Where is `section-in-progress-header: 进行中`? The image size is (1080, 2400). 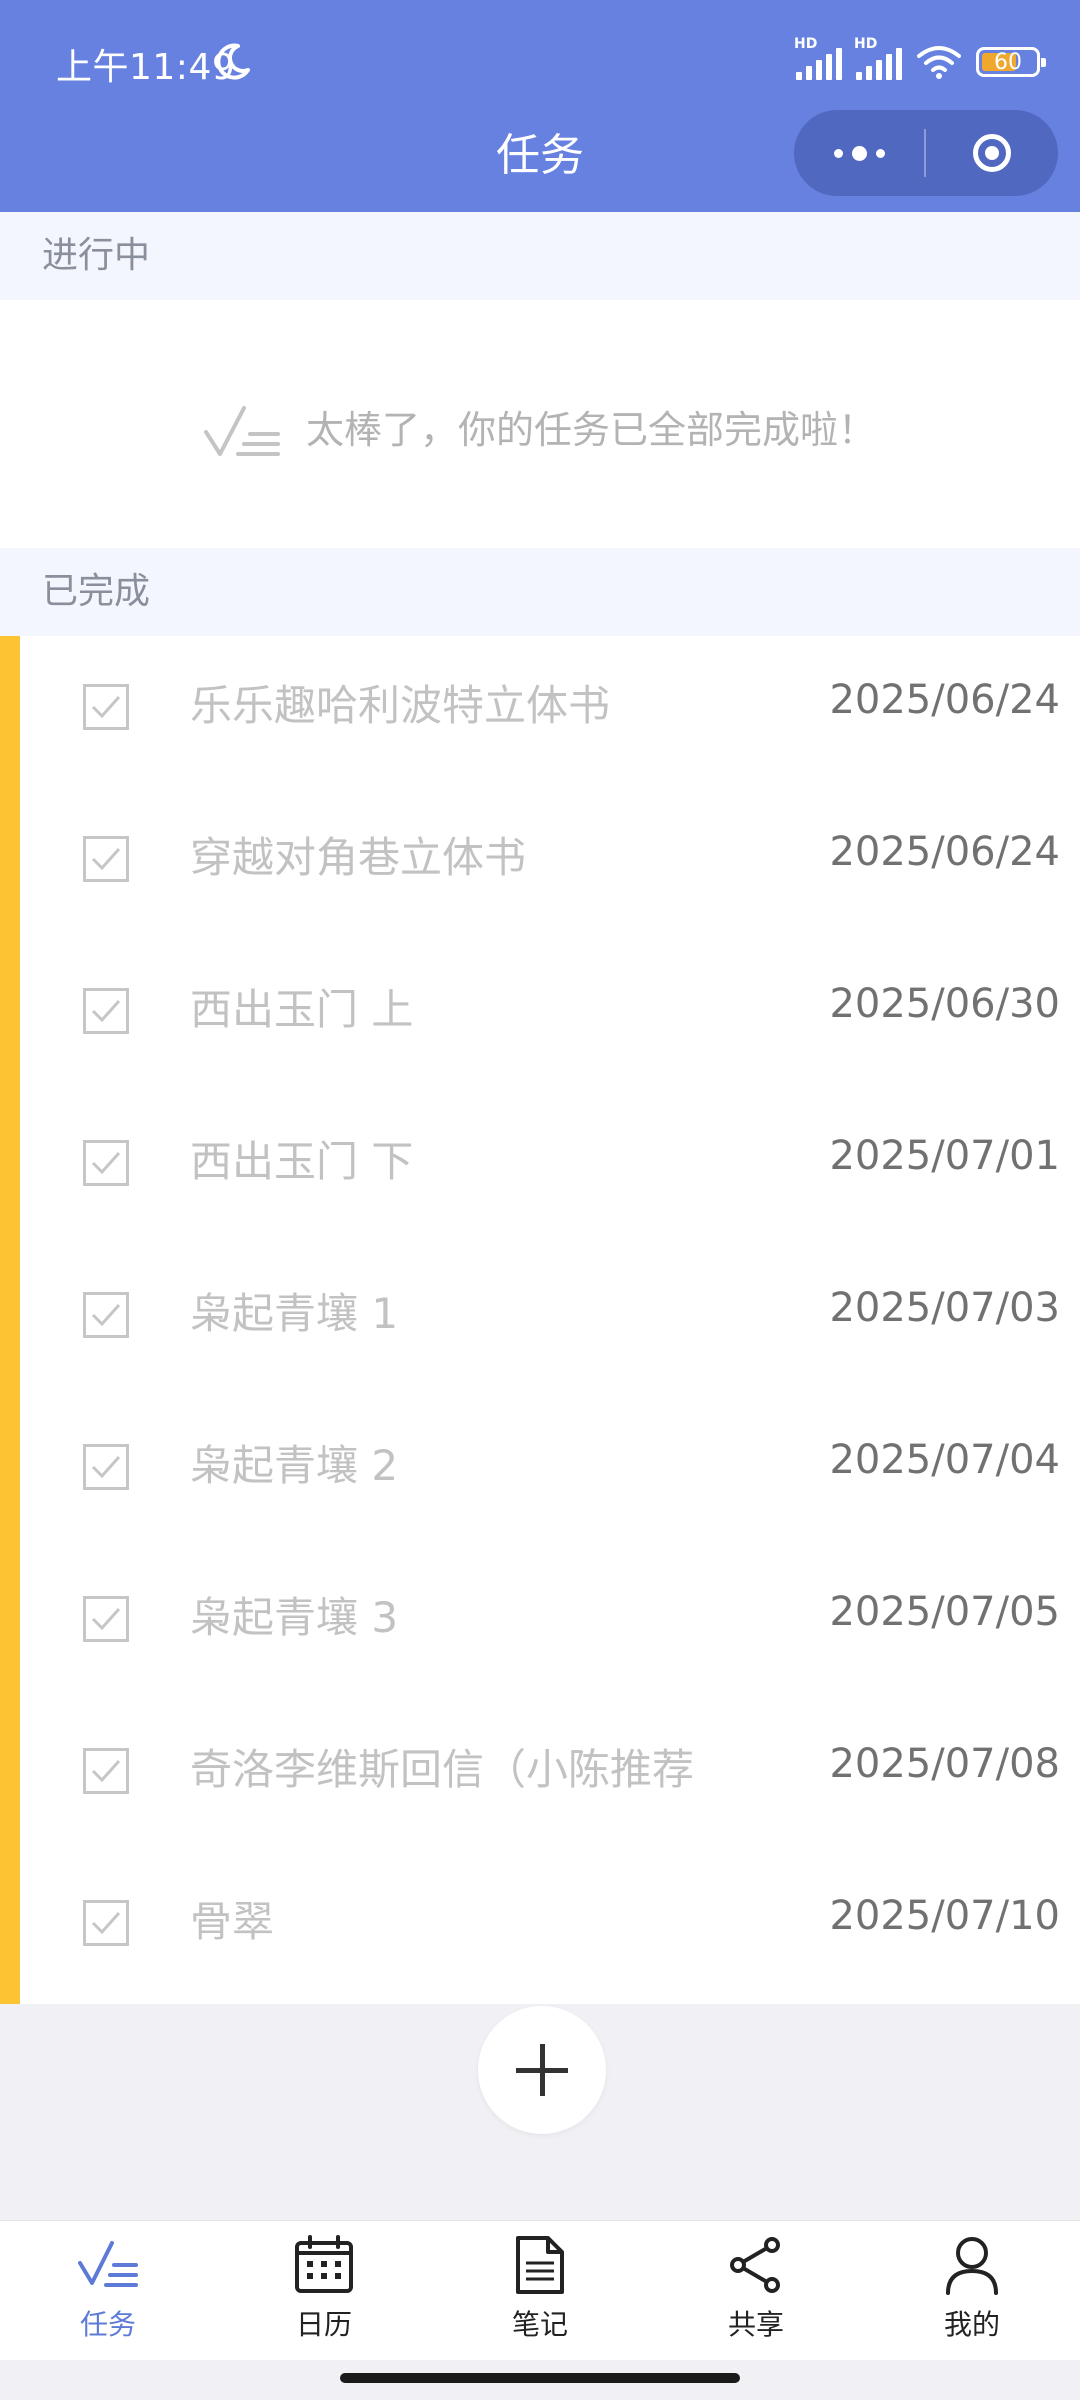
section-in-progress-header: 进行中 is located at coordinates (540, 256).